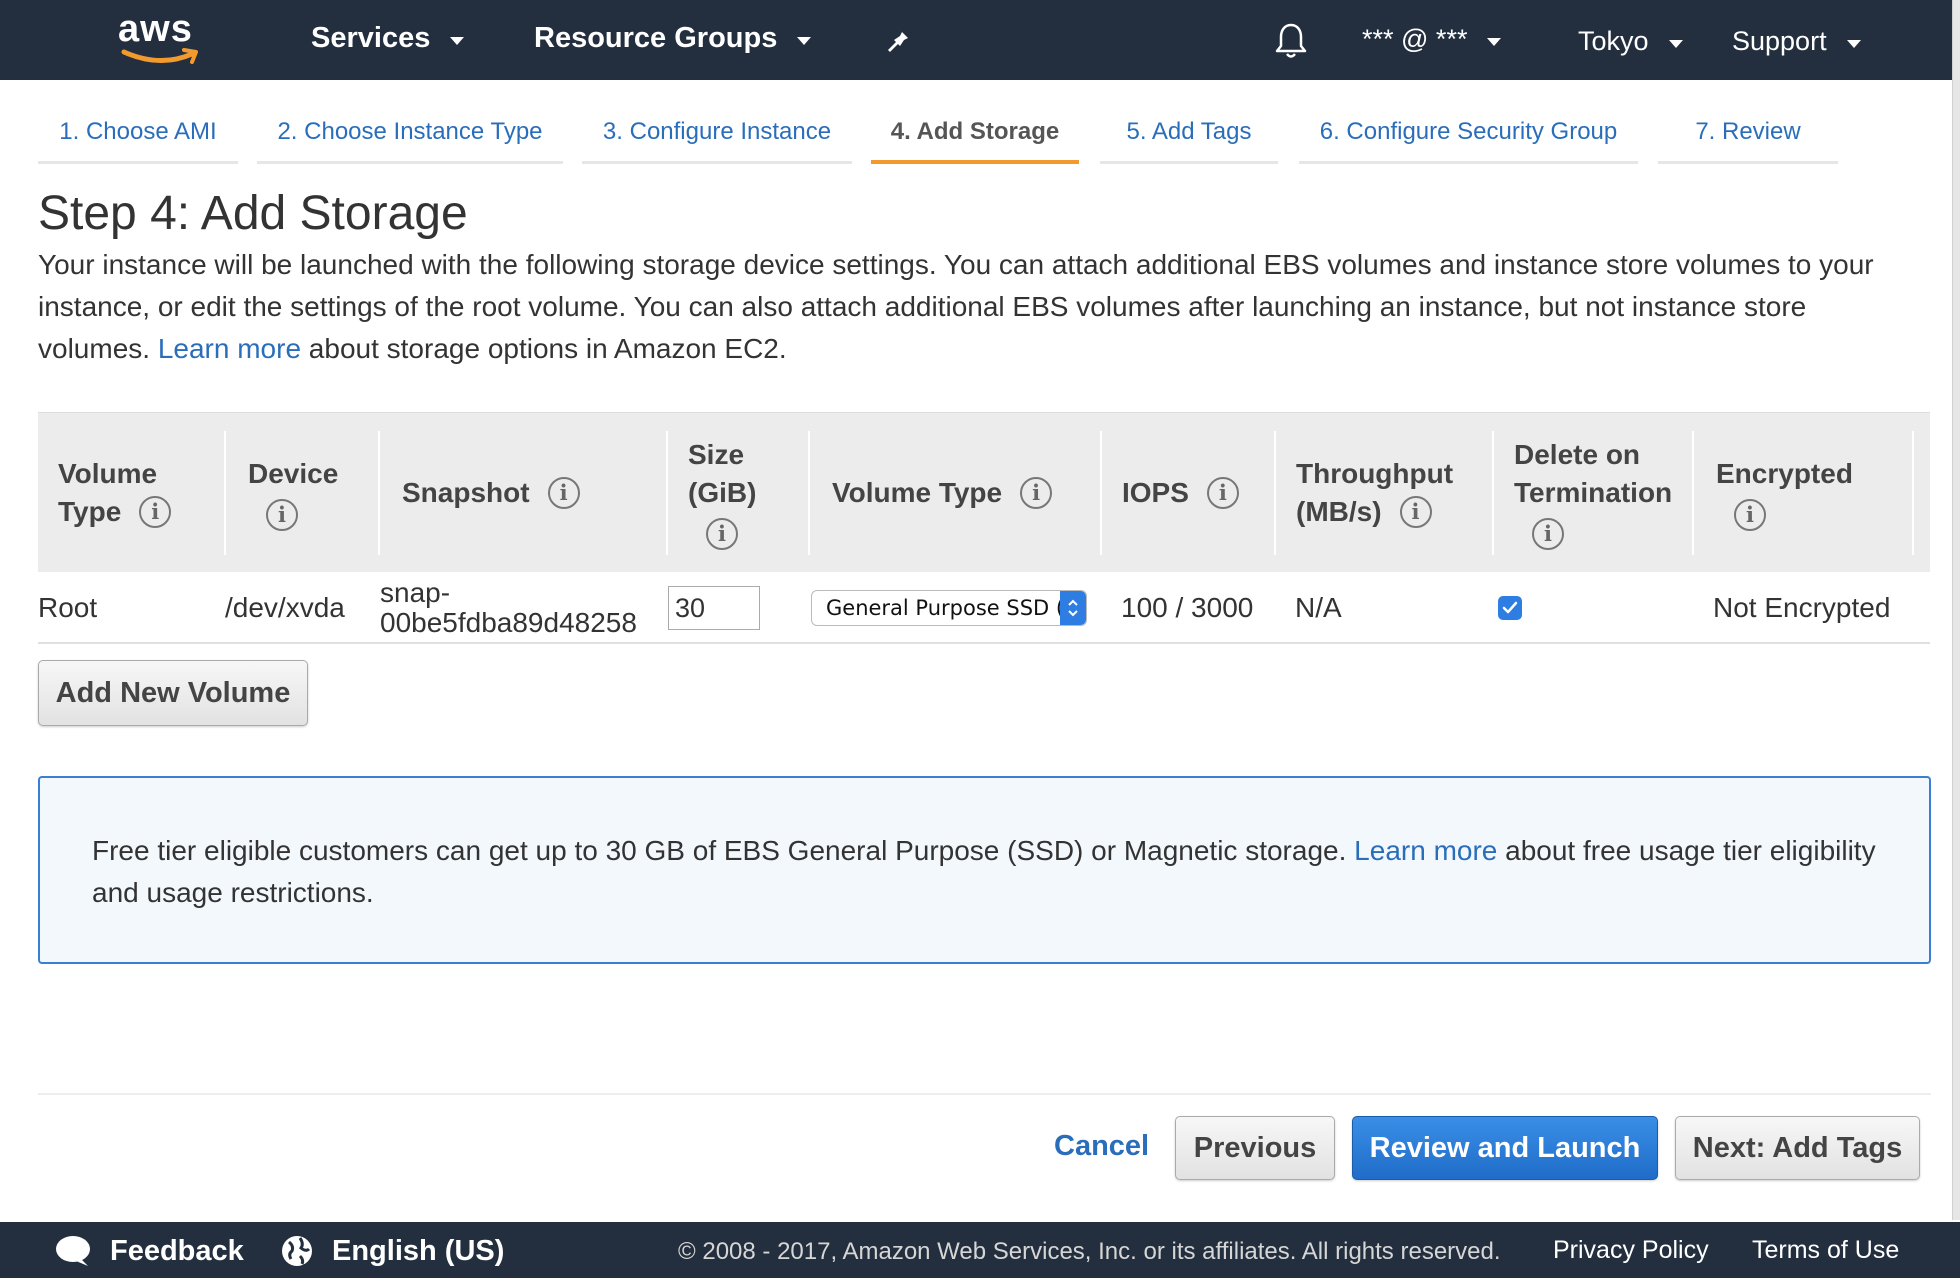 The height and width of the screenshot is (1278, 1960). What do you see at coordinates (1784, 493) in the screenshot?
I see `header-encrypted: Encrypted i` at bounding box center [1784, 493].